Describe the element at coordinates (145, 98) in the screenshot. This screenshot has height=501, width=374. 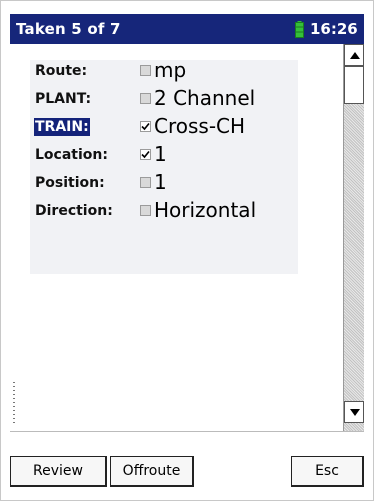
I see `checkbox-plant` at that location.